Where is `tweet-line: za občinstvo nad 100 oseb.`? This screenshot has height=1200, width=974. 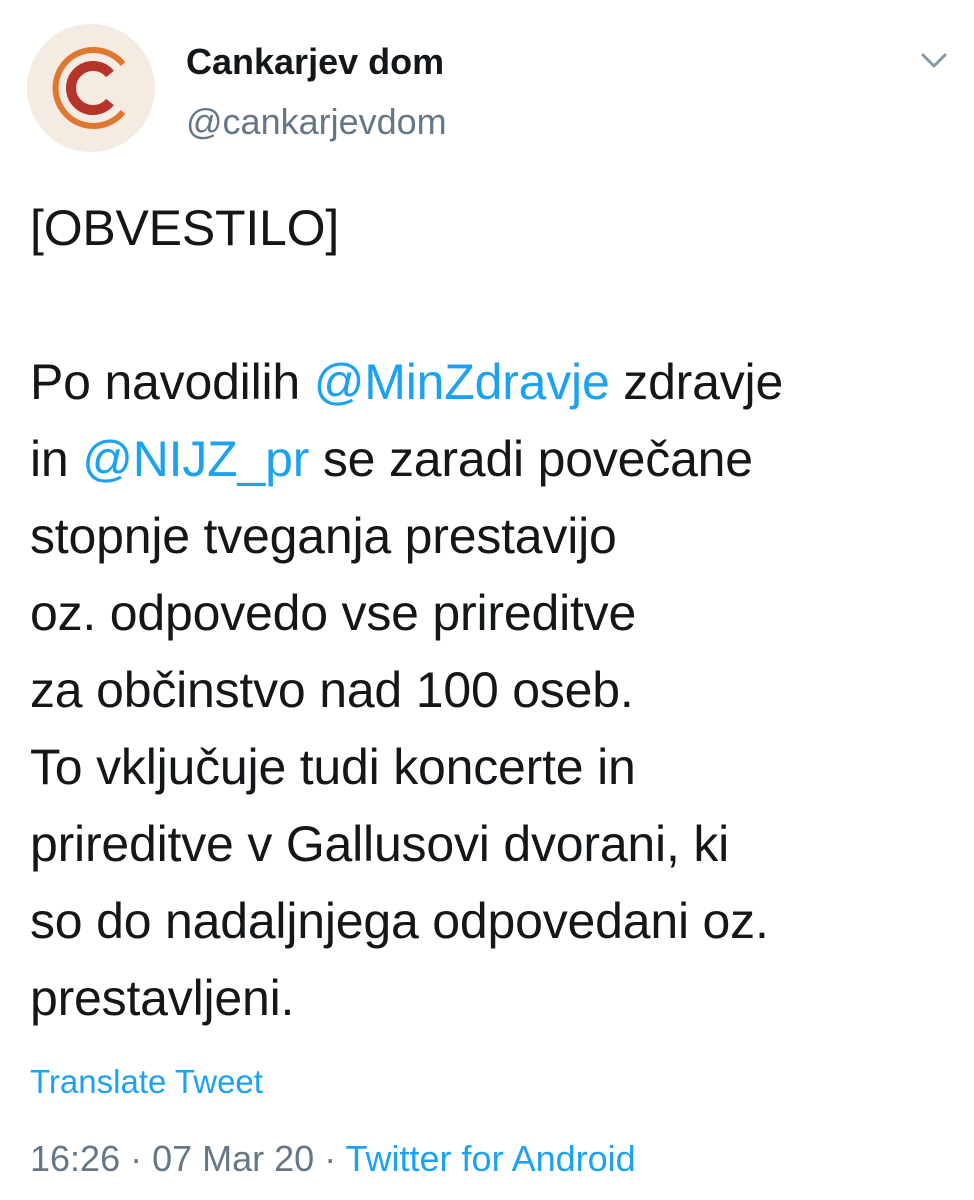 tweet-line: za občinstvo nad 100 oseb. is located at coordinates (332, 690).